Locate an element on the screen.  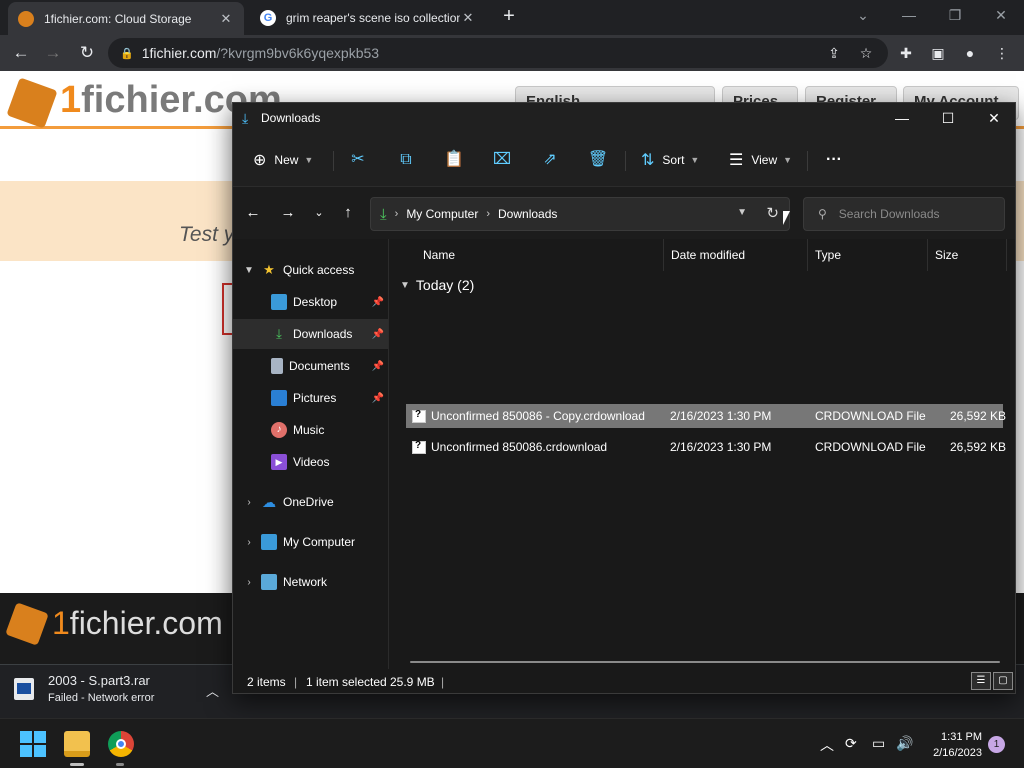
lock-icon: 🔒 is located at coordinates (127, 53).